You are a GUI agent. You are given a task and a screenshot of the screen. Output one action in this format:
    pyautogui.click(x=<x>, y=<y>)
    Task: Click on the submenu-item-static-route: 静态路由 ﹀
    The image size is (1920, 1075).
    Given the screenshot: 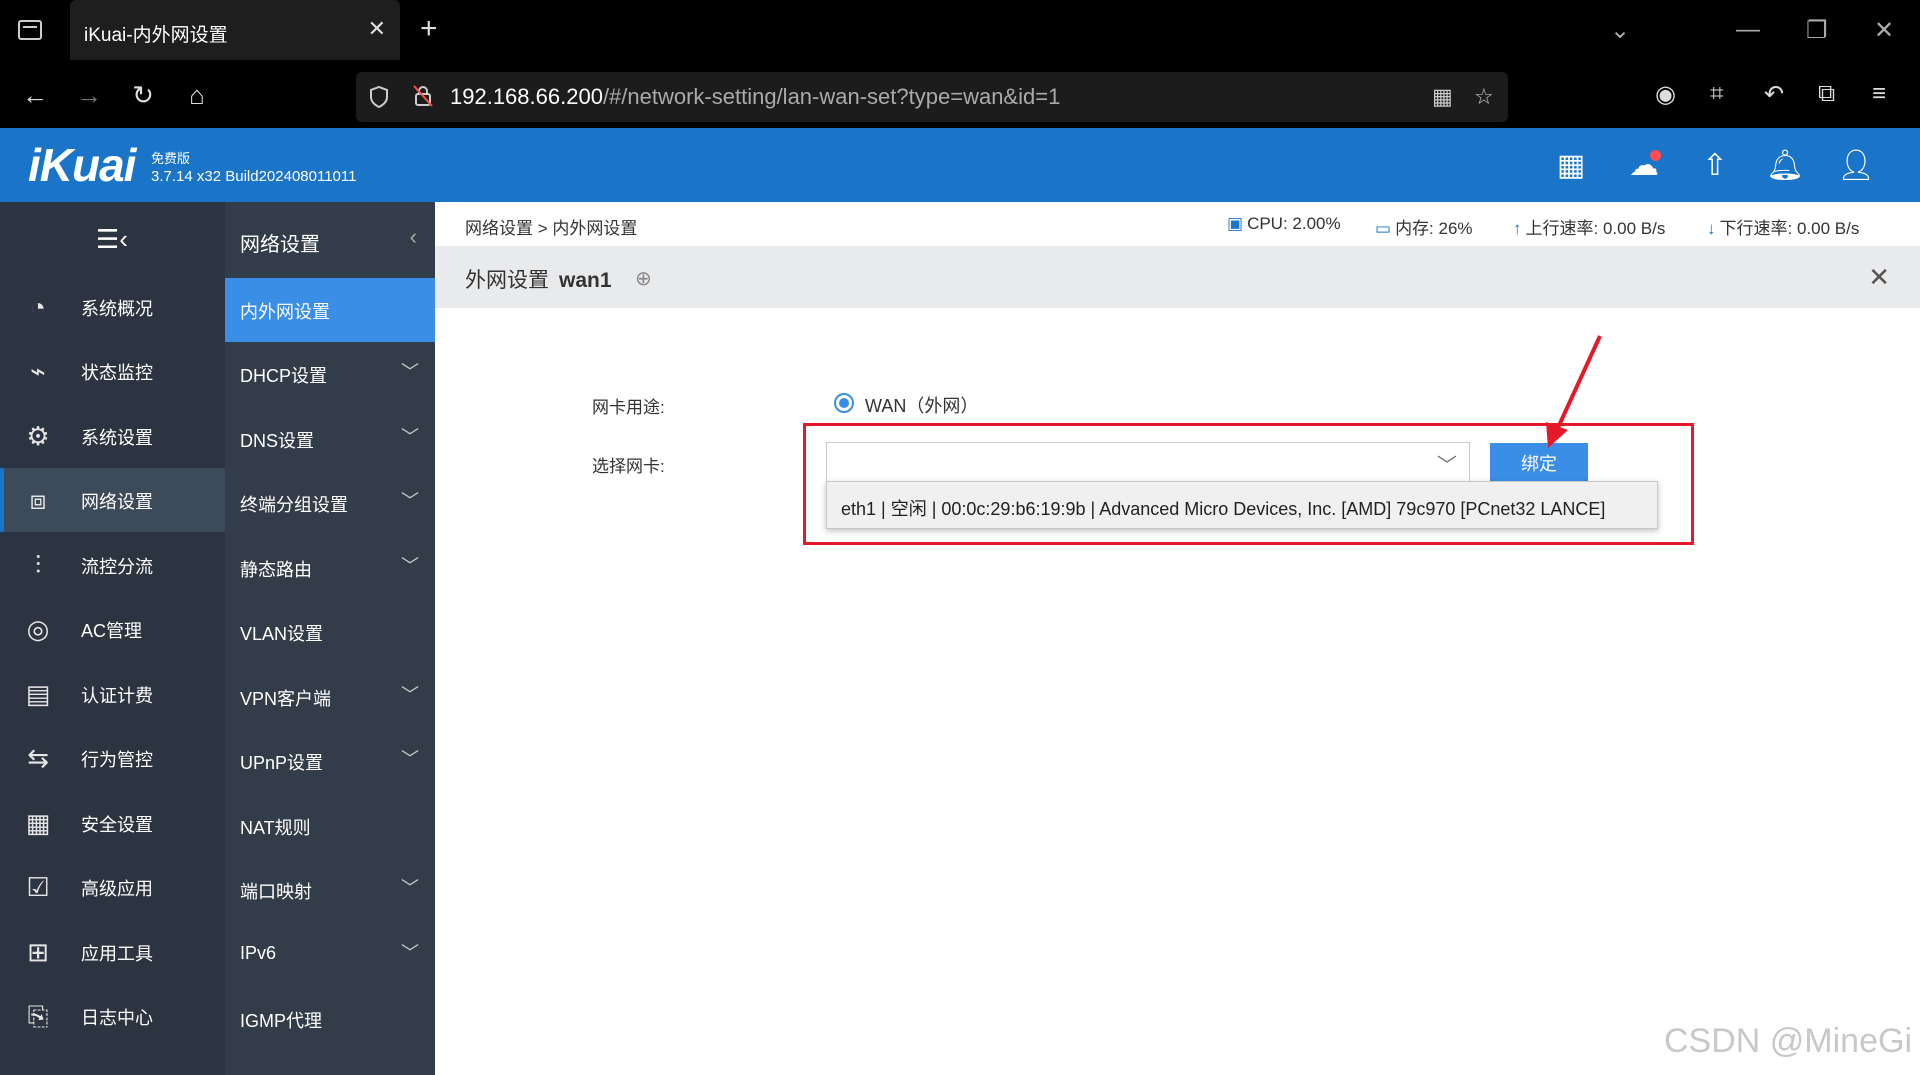 What is the action you would take?
    pyautogui.click(x=330, y=568)
    